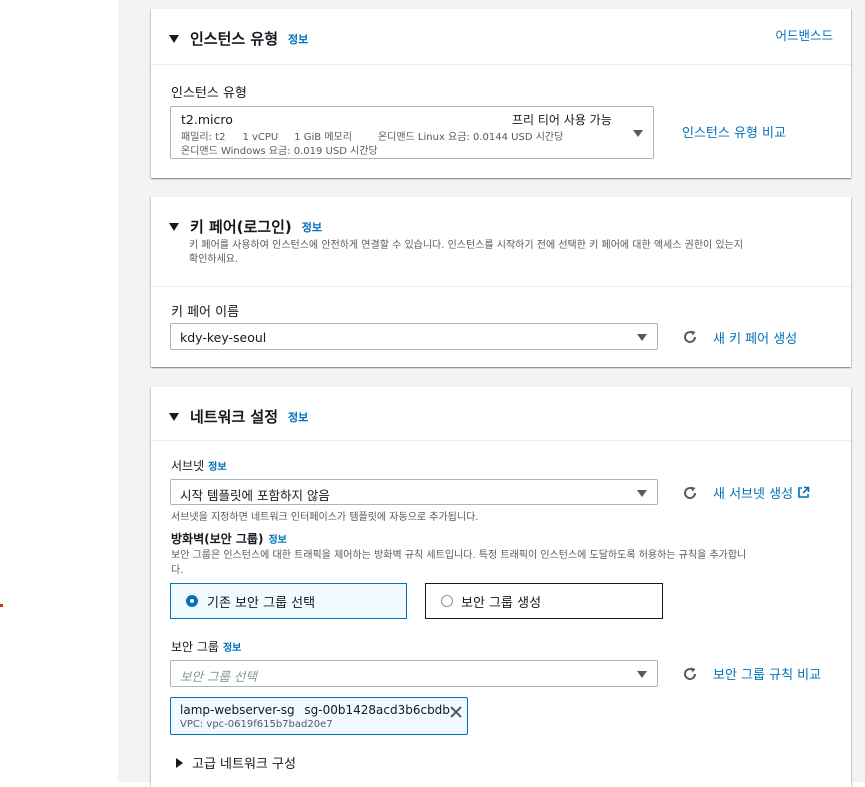 The height and width of the screenshot is (787, 865). I want to click on expand-caret-icon, so click(179, 762).